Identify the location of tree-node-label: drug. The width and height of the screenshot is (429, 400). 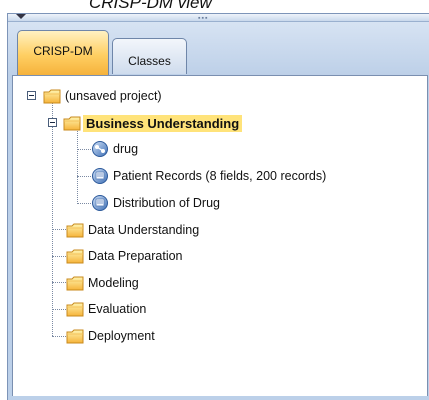
(126, 149).